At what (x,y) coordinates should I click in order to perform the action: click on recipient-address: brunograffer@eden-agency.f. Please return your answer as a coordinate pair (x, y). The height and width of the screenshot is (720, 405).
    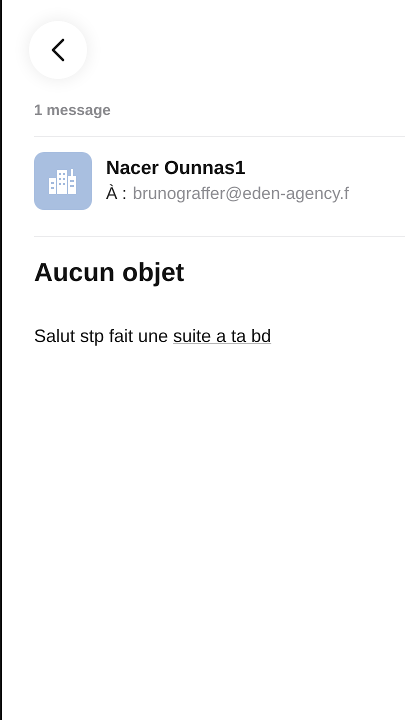
    Looking at the image, I should click on (240, 194).